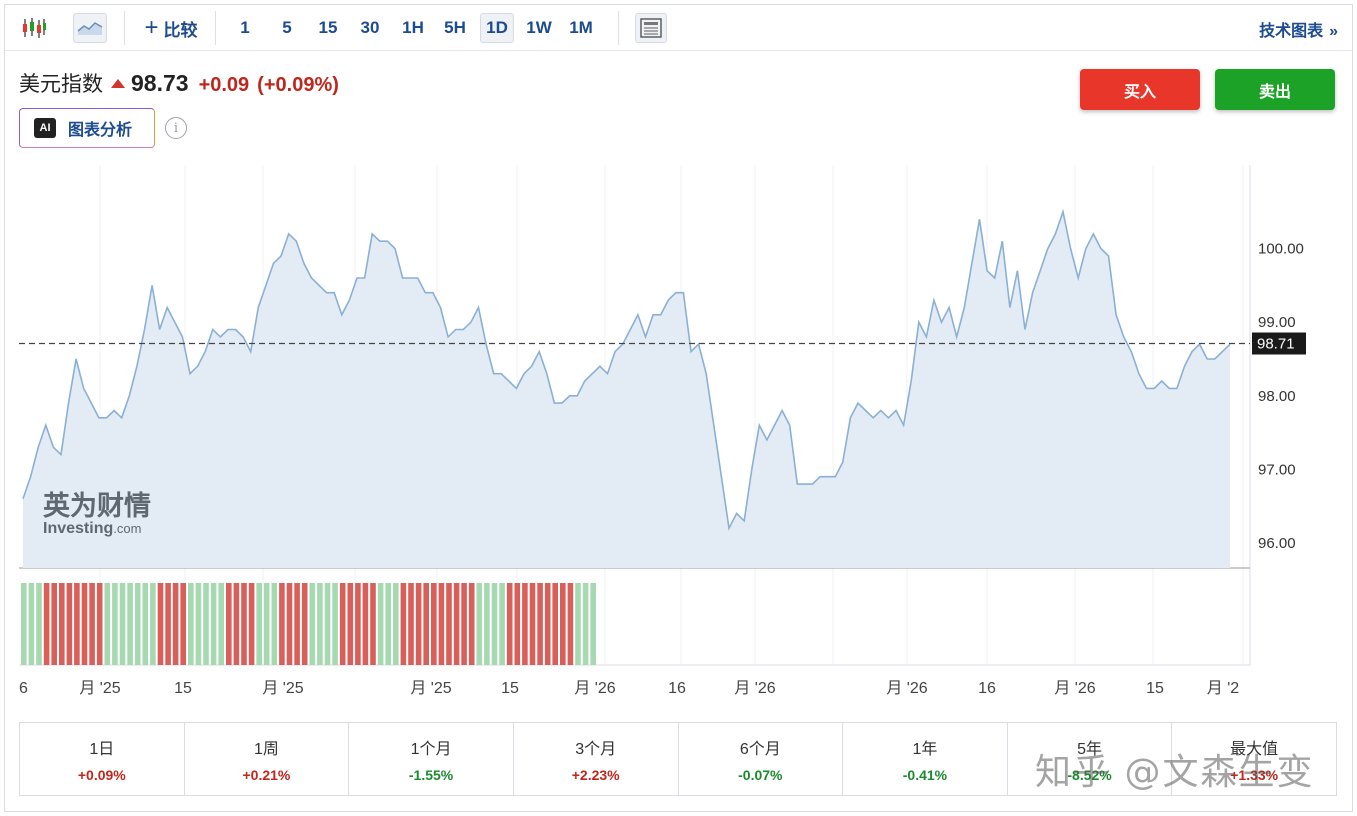 This screenshot has width=1357, height=816. What do you see at coordinates (328, 28) in the screenshot?
I see `interval-15: 15` at bounding box center [328, 28].